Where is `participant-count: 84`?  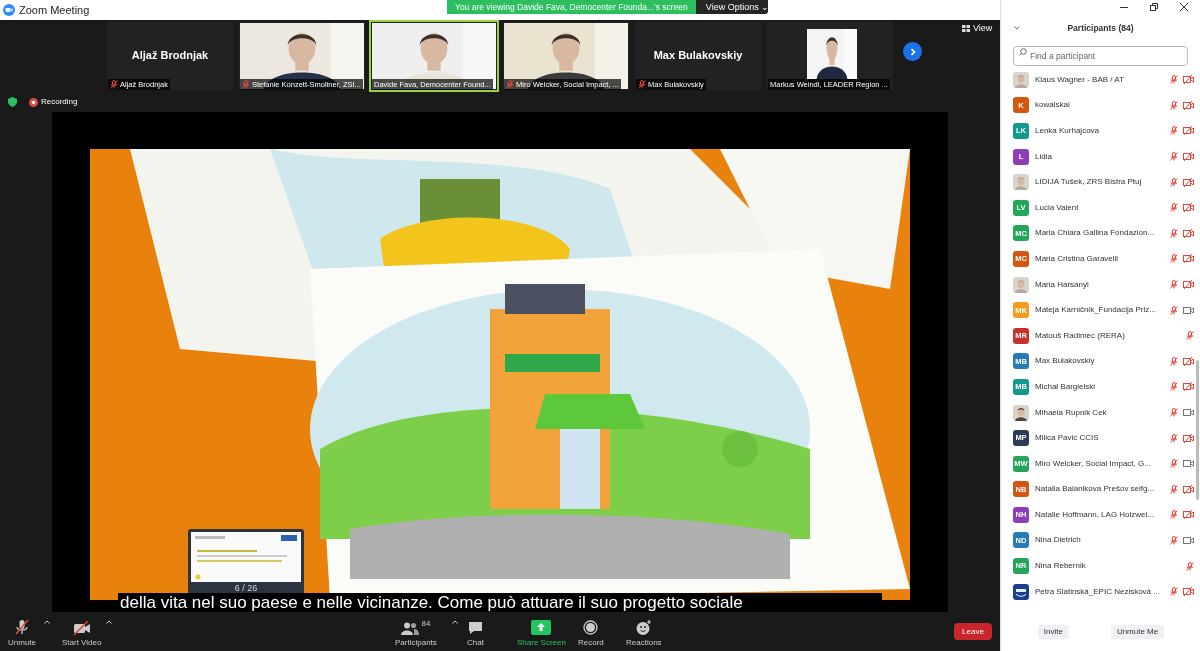 participant-count: 84 is located at coordinates (426, 624).